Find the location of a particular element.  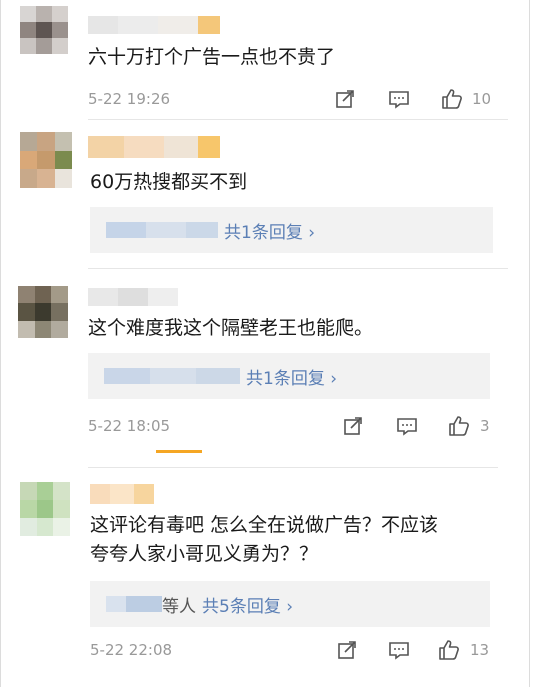

comment-text-line-1: 这评论有毒吧 怎么全在说做广告？不应该 is located at coordinates (264, 525).